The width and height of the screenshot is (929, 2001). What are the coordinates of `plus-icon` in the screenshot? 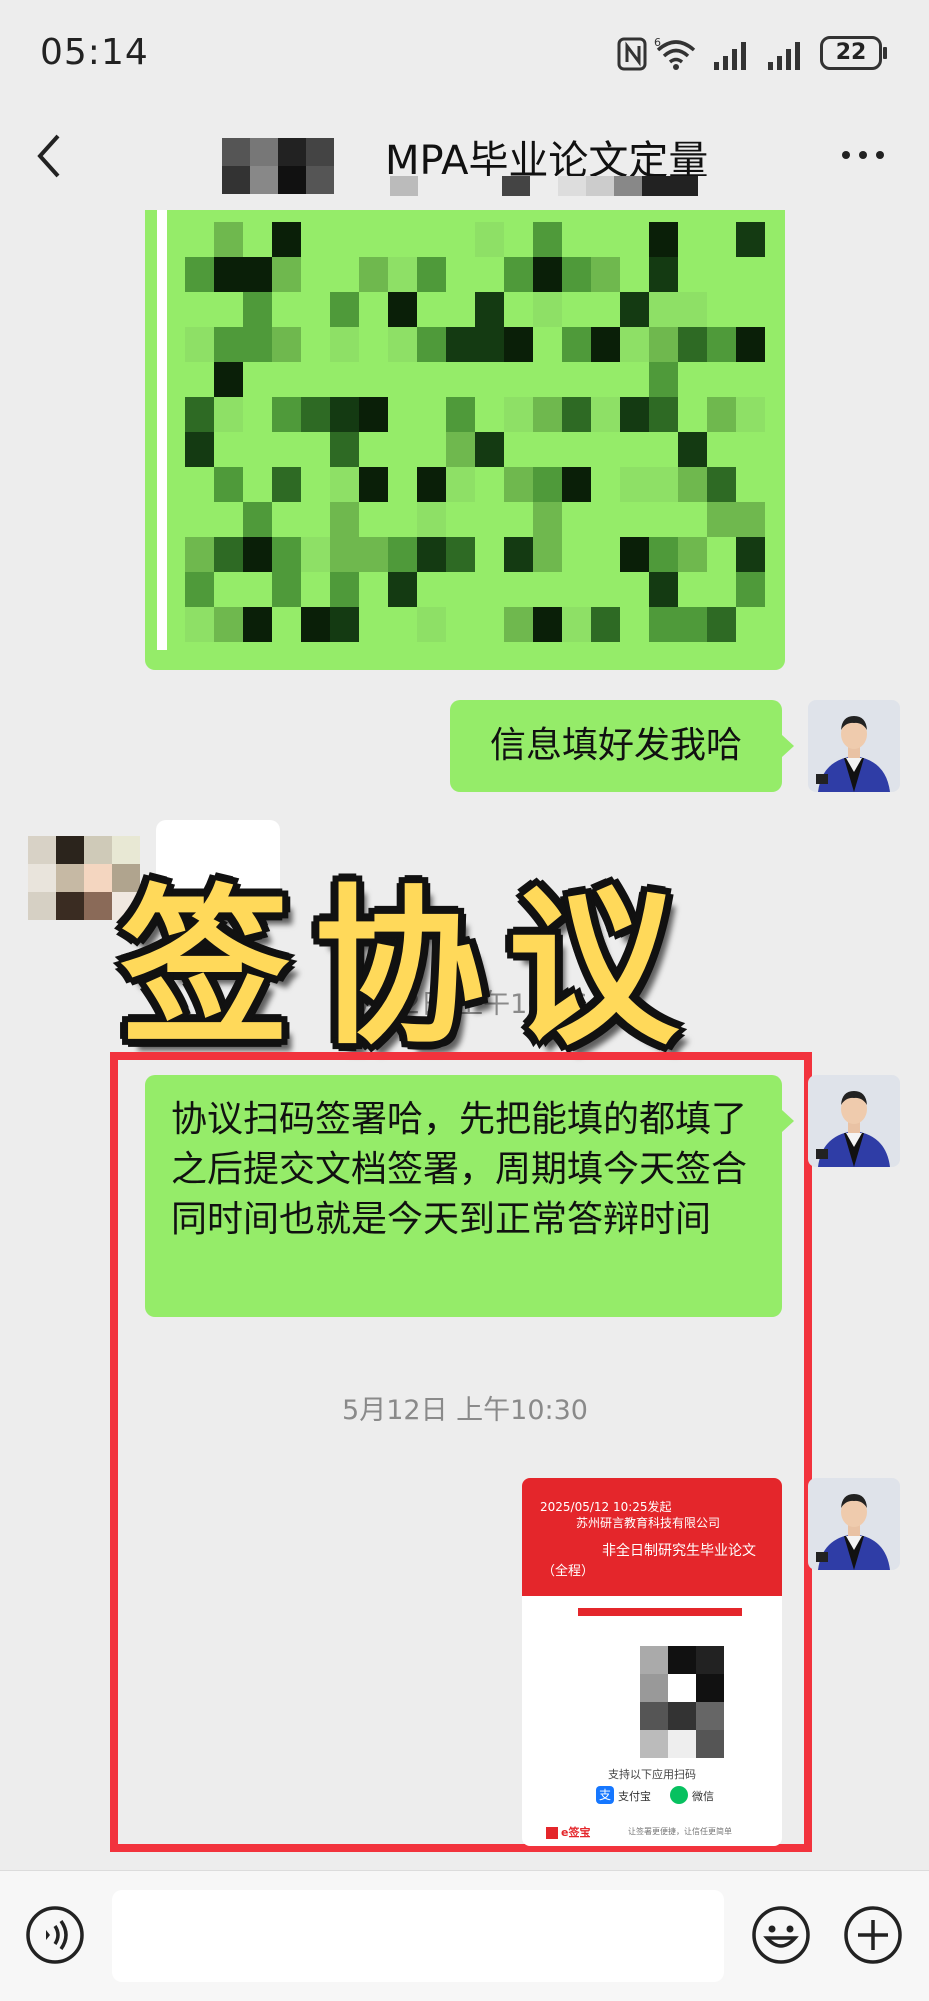 It's located at (873, 1935).